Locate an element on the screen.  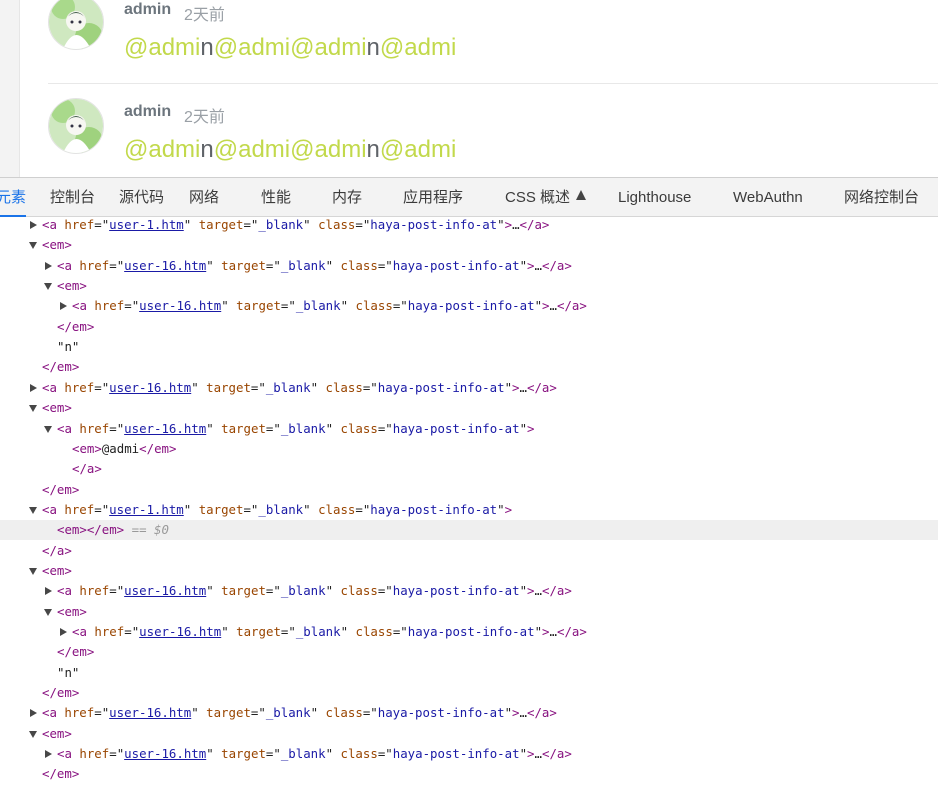
tab-application: 应用程序 is located at coordinates (433, 197).